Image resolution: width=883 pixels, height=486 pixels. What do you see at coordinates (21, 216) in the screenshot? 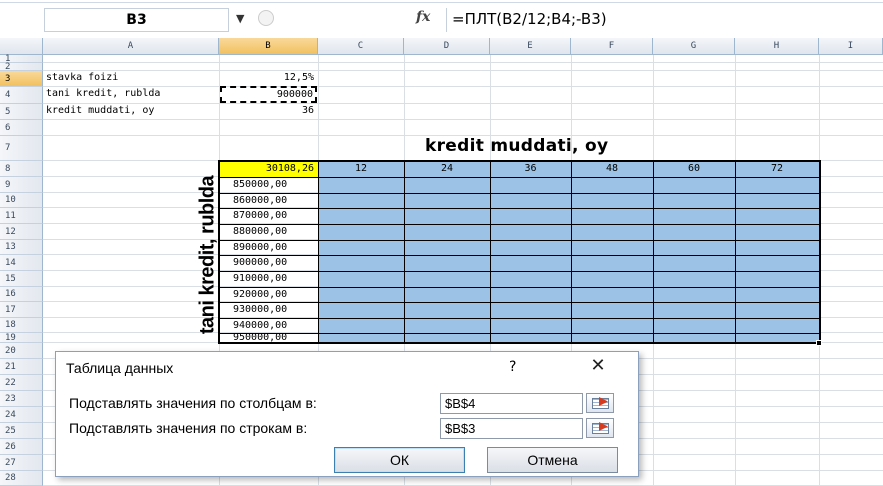
I see `row-header-11: 11` at bounding box center [21, 216].